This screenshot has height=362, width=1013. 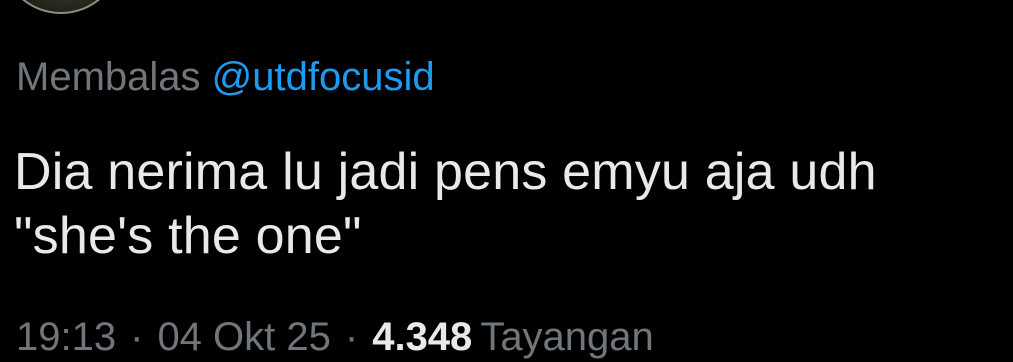 What do you see at coordinates (323, 77) in the screenshot?
I see `reply-handle-link: @utdfocusid` at bounding box center [323, 77].